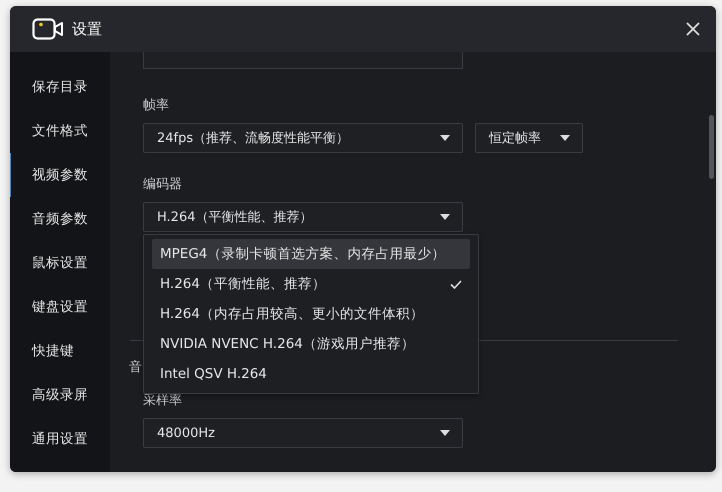 The image size is (722, 492). Describe the element at coordinates (162, 401) in the screenshot. I see `field-label: 采样率` at that location.